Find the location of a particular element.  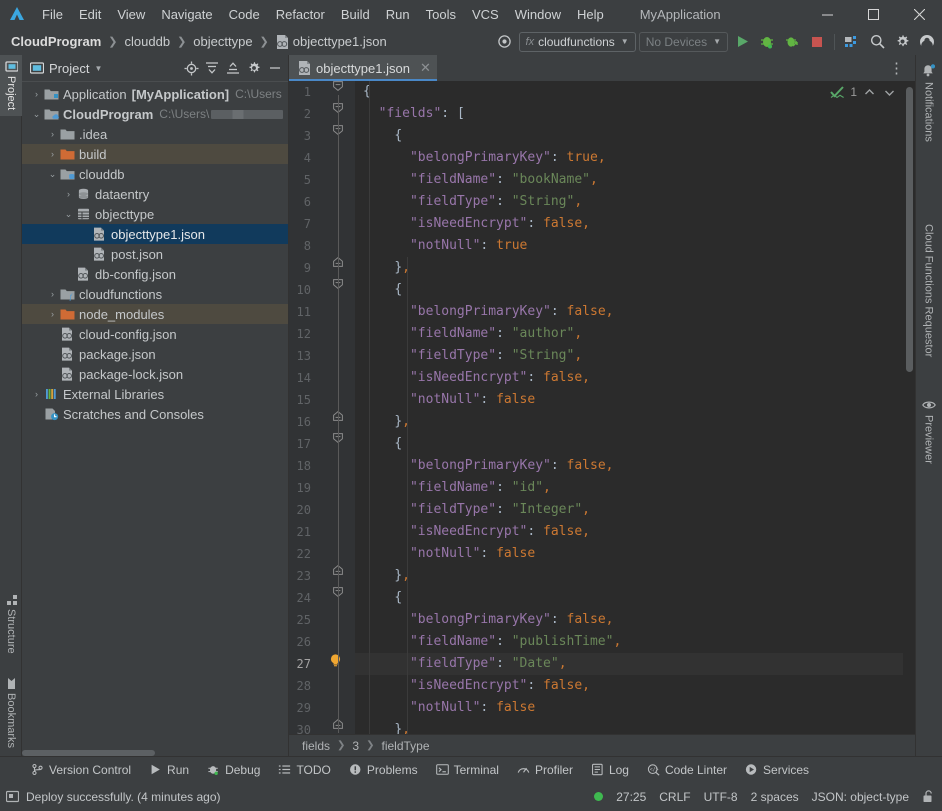

menu-view: View is located at coordinates (131, 14).